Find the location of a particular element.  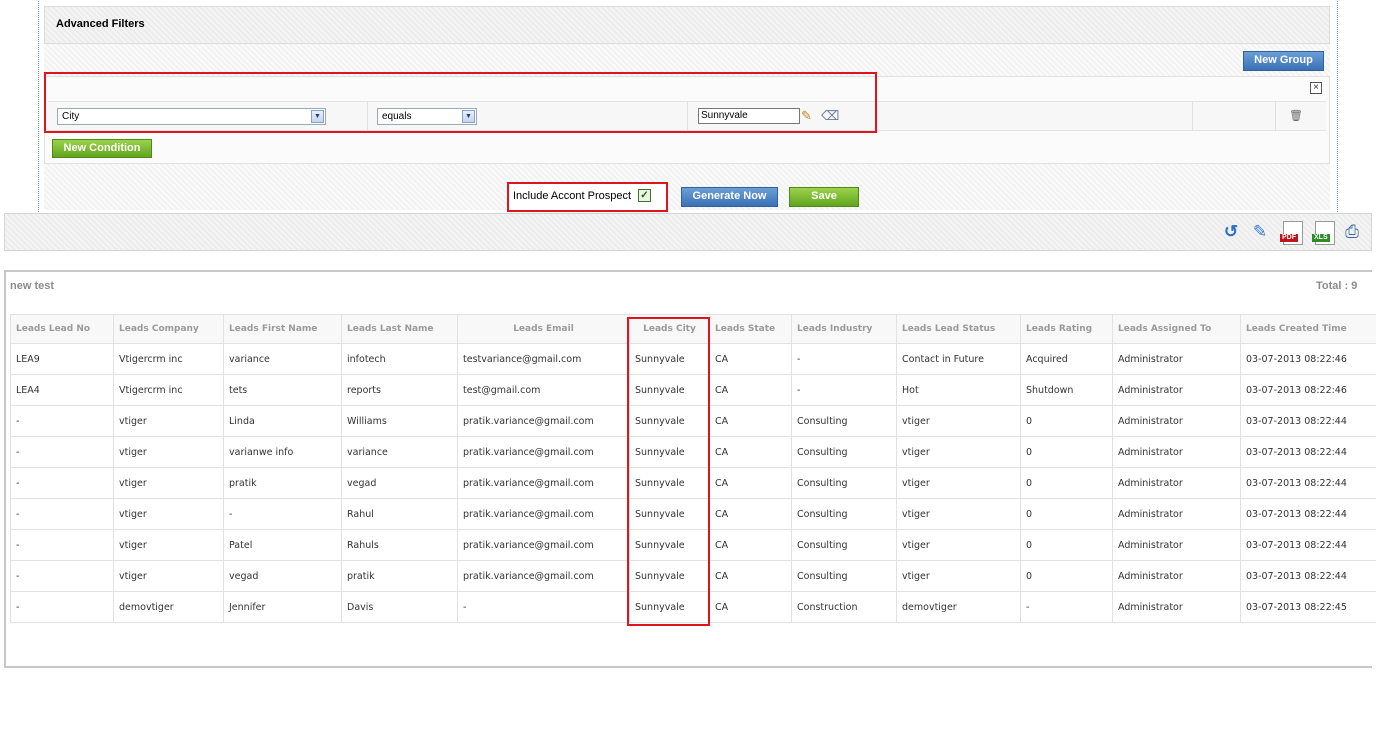

include-prospect-label: Include Accont Prospect is located at coordinates (572, 196).